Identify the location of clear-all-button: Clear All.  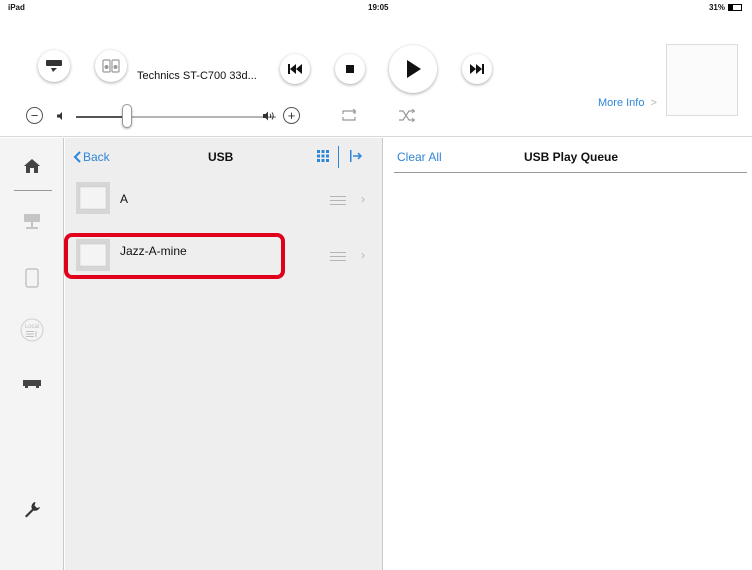
(419, 157).